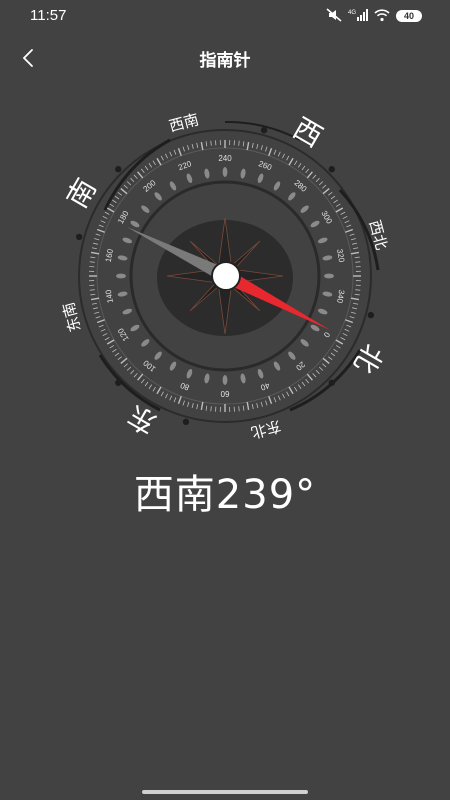 The width and height of the screenshot is (450, 800). I want to click on status-icons: 4G 40, so click(374, 16).